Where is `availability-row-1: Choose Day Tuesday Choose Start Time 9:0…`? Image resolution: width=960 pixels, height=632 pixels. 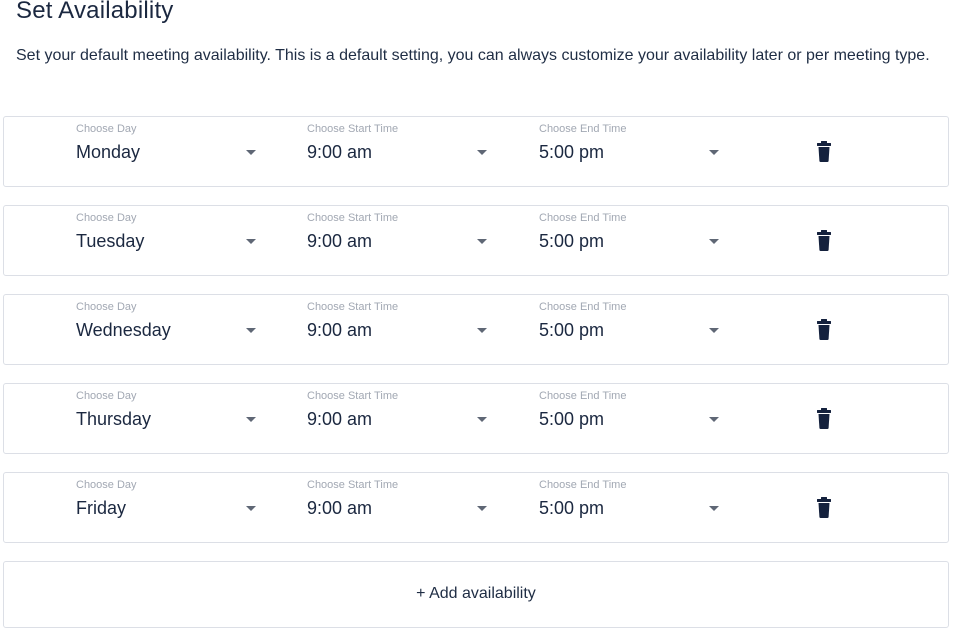 availability-row-1: Choose Day Tuesday Choose Start Time 9:0… is located at coordinates (476, 240).